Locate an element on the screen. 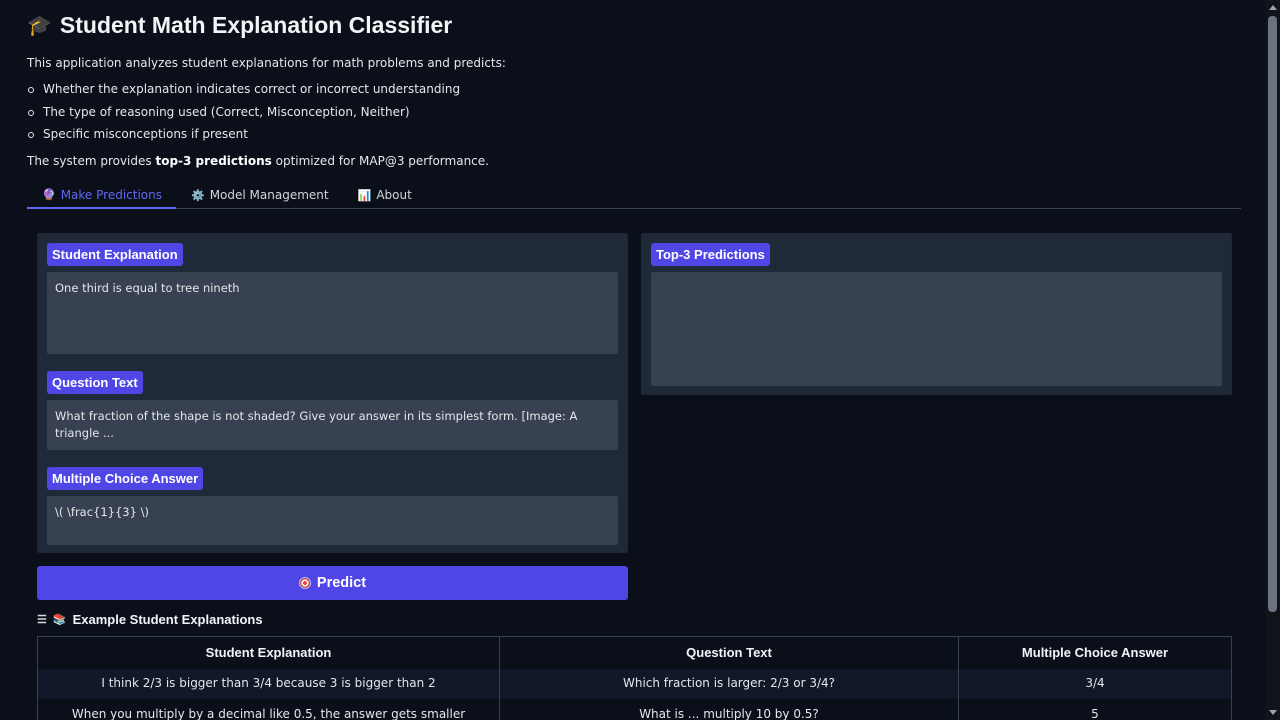 The height and width of the screenshot is (720, 1280). mc-answer-input: \( \frac{1}{3} \) is located at coordinates (332, 520).